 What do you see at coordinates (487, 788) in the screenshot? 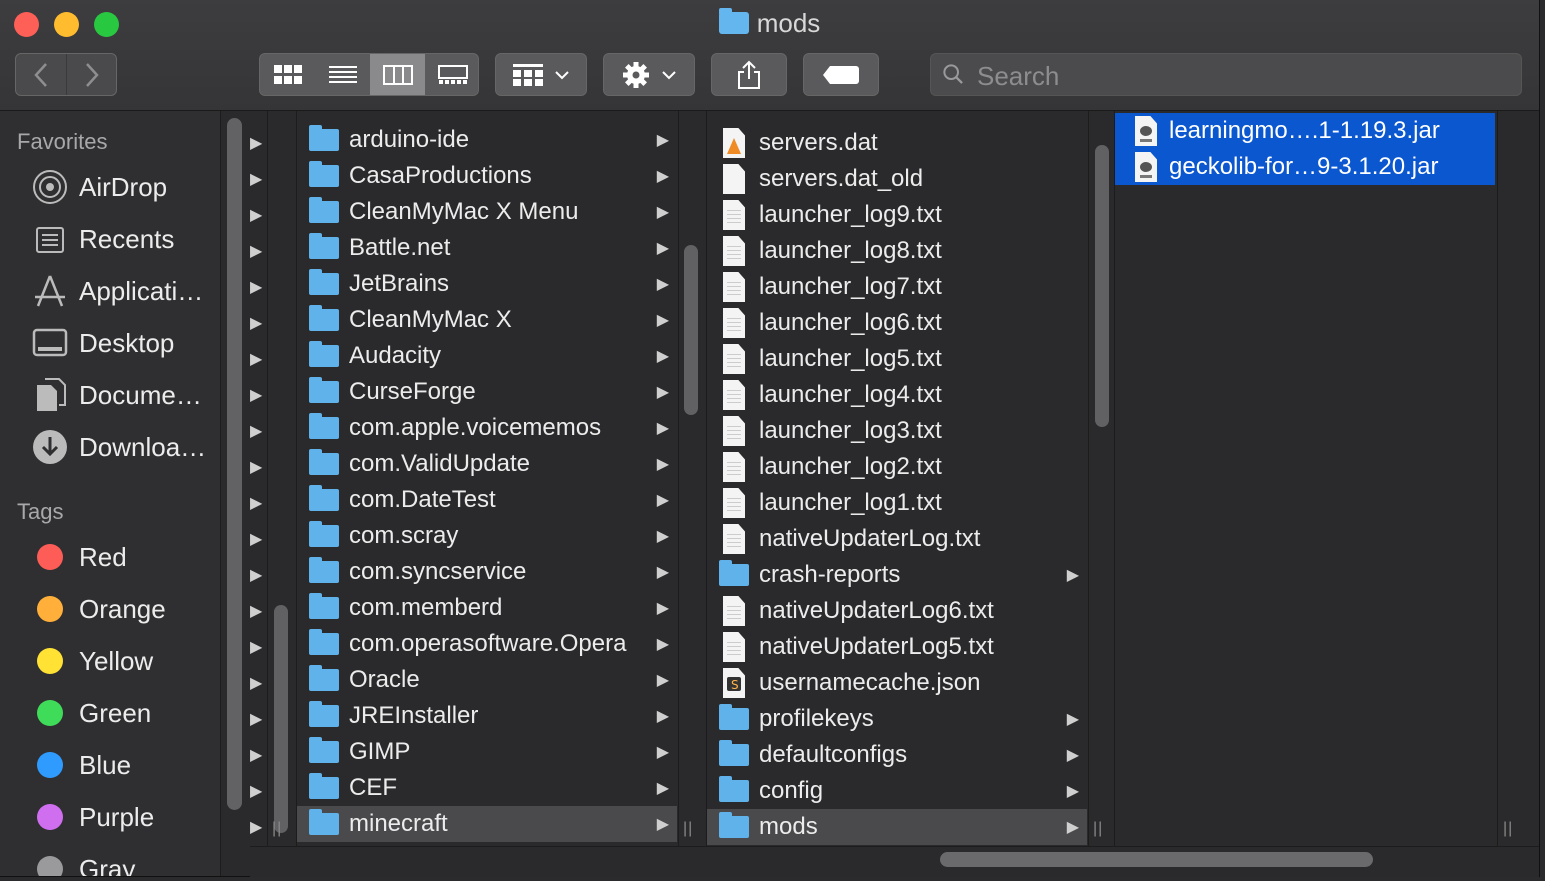
I see `folder-row: CEF ▶` at bounding box center [487, 788].